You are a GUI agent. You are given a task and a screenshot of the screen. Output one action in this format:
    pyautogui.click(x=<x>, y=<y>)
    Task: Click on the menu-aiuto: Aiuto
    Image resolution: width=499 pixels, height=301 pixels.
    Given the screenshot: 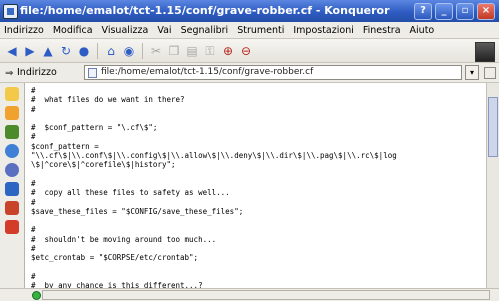 What is the action you would take?
    pyautogui.click(x=422, y=30)
    